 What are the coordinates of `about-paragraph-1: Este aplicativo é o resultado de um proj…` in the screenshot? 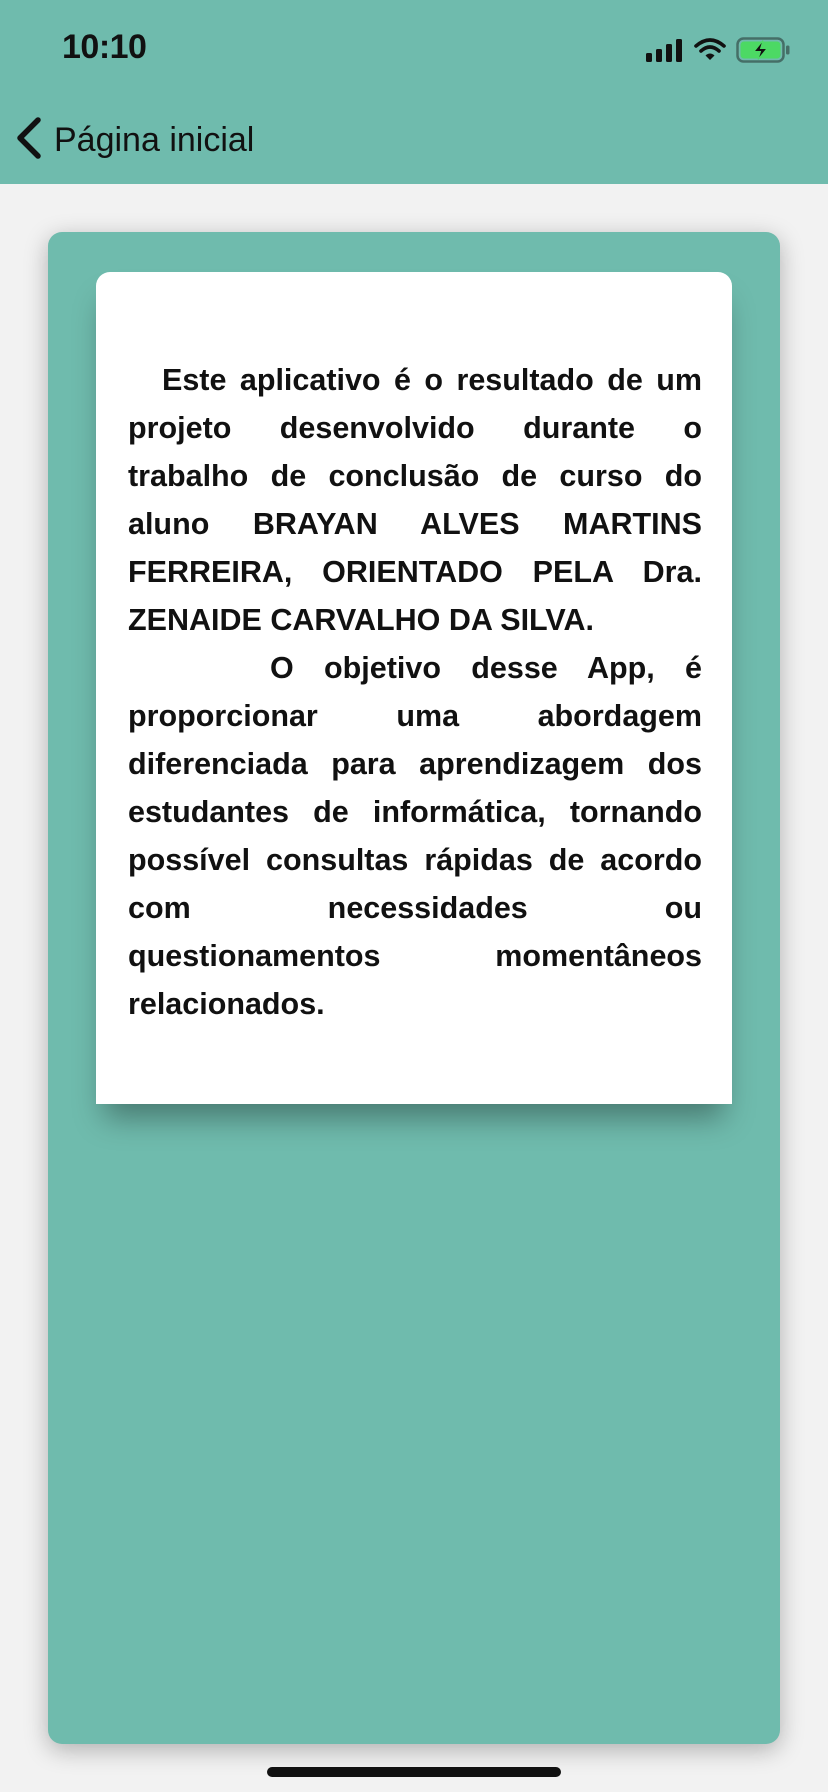 It's located at (415, 500).